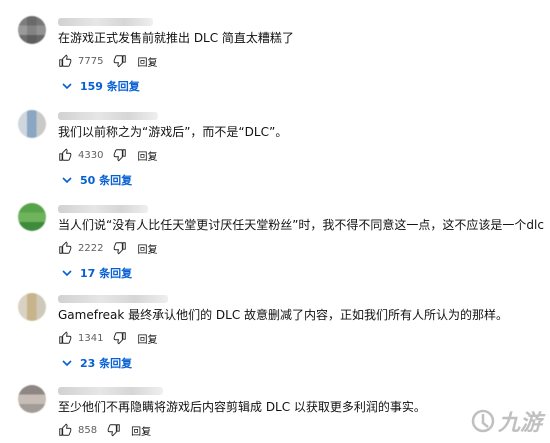  I want to click on like-count: 2222, so click(91, 248).